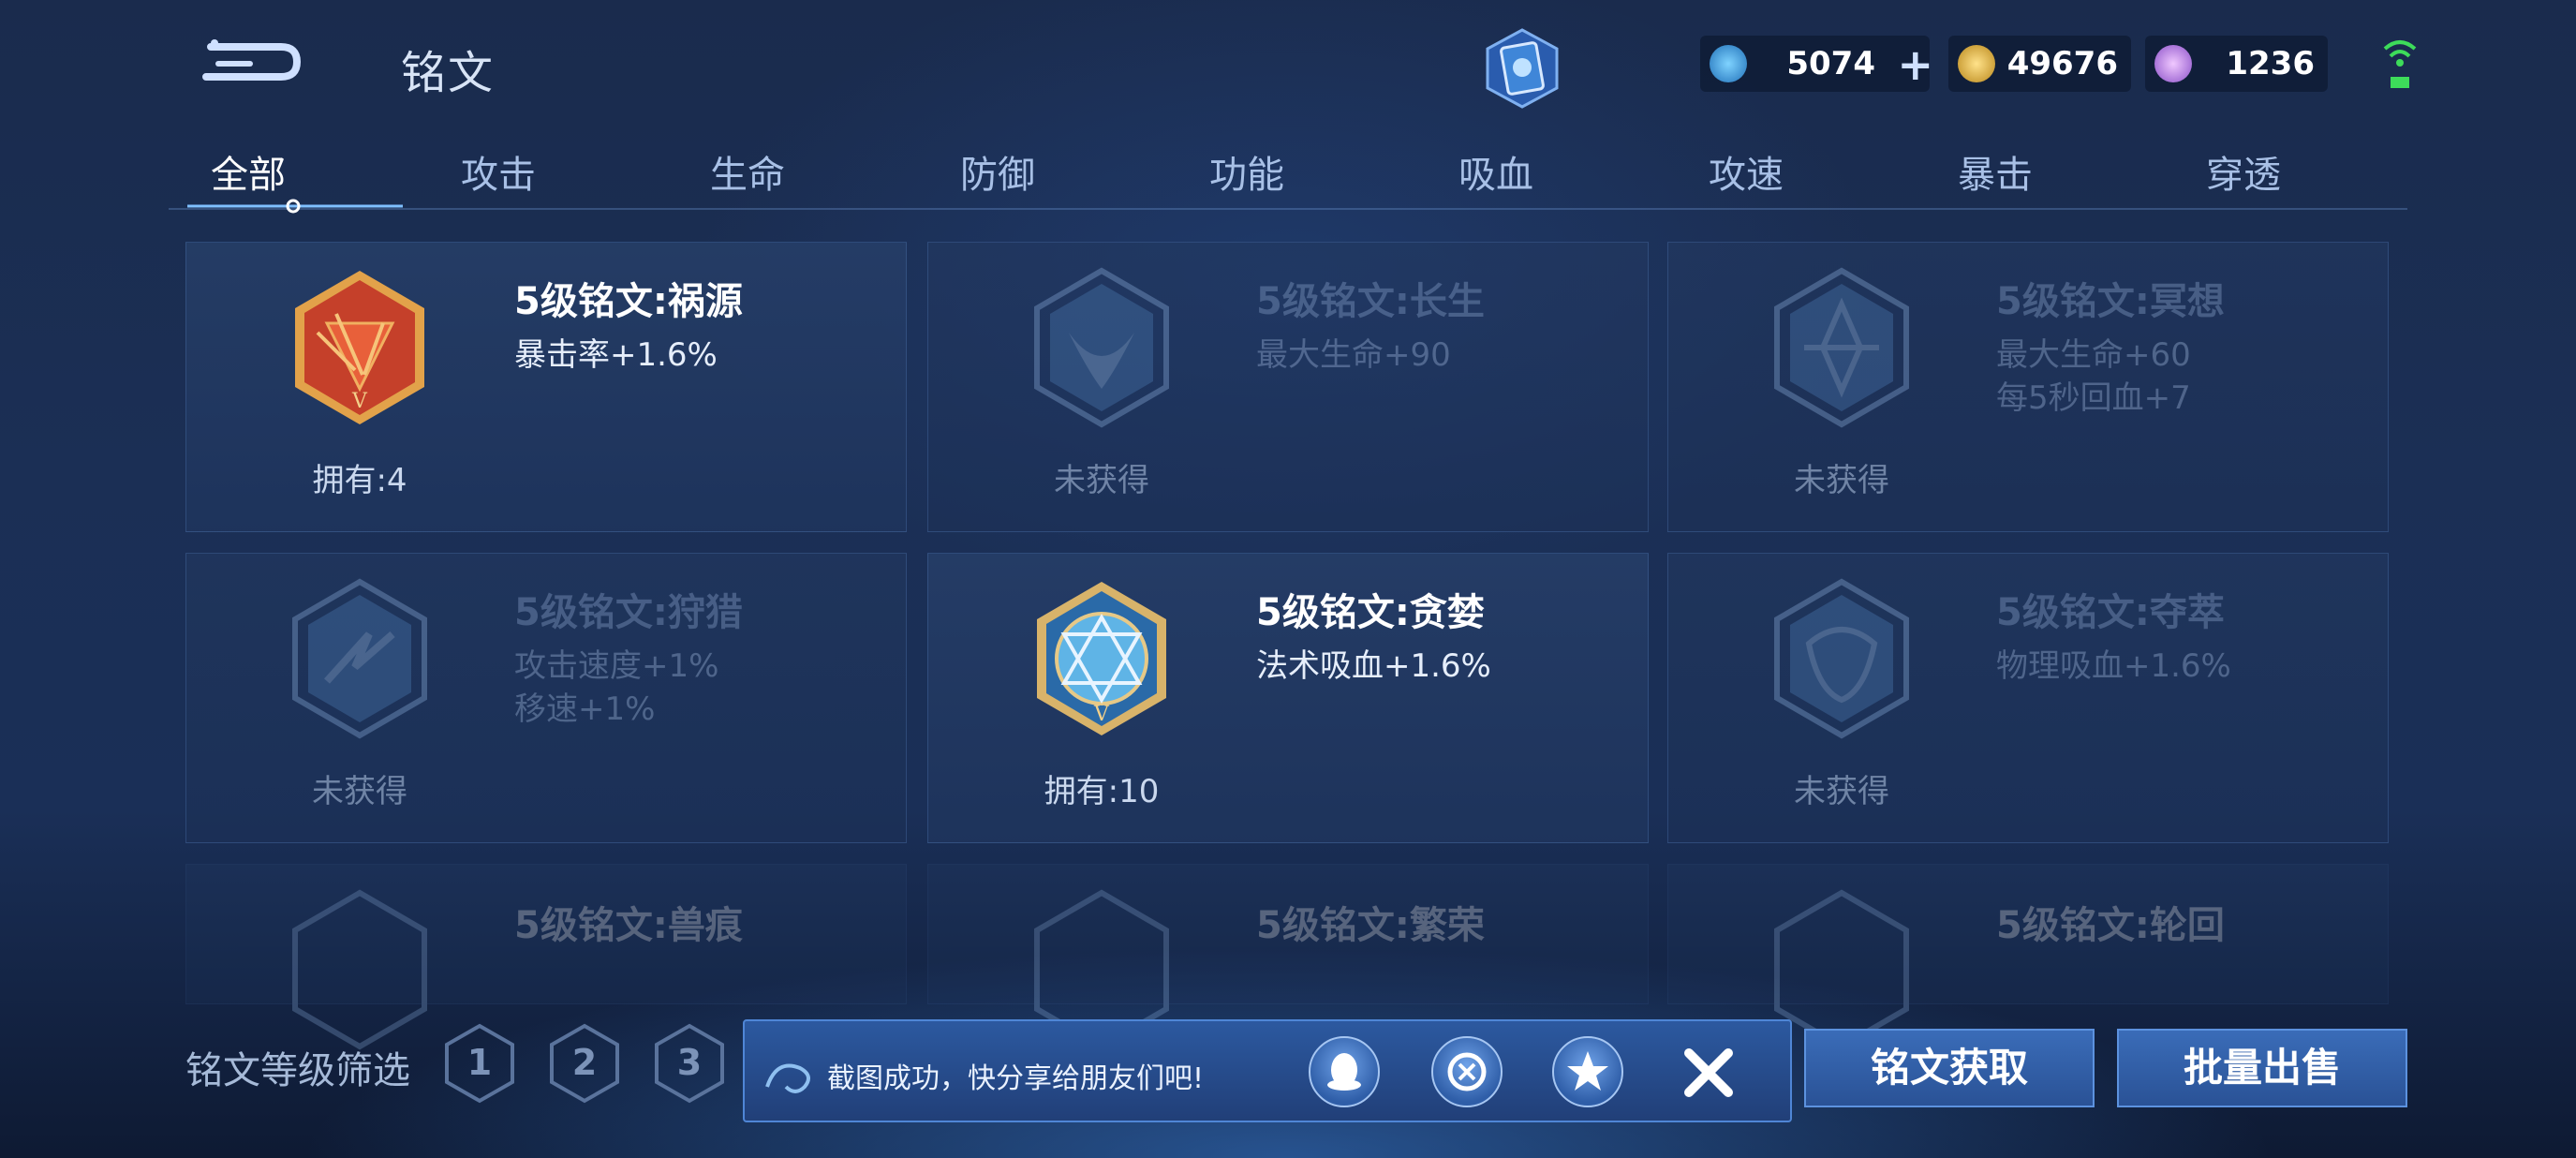  Describe the element at coordinates (1746, 171) in the screenshot. I see `tab-attack-speed: 攻速` at that location.